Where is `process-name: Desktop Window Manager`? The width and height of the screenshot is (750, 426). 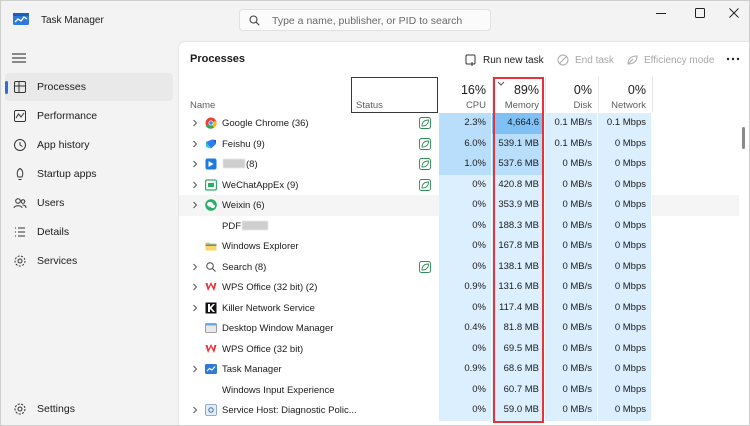
process-name: Desktop Window Manager is located at coordinates (277, 328).